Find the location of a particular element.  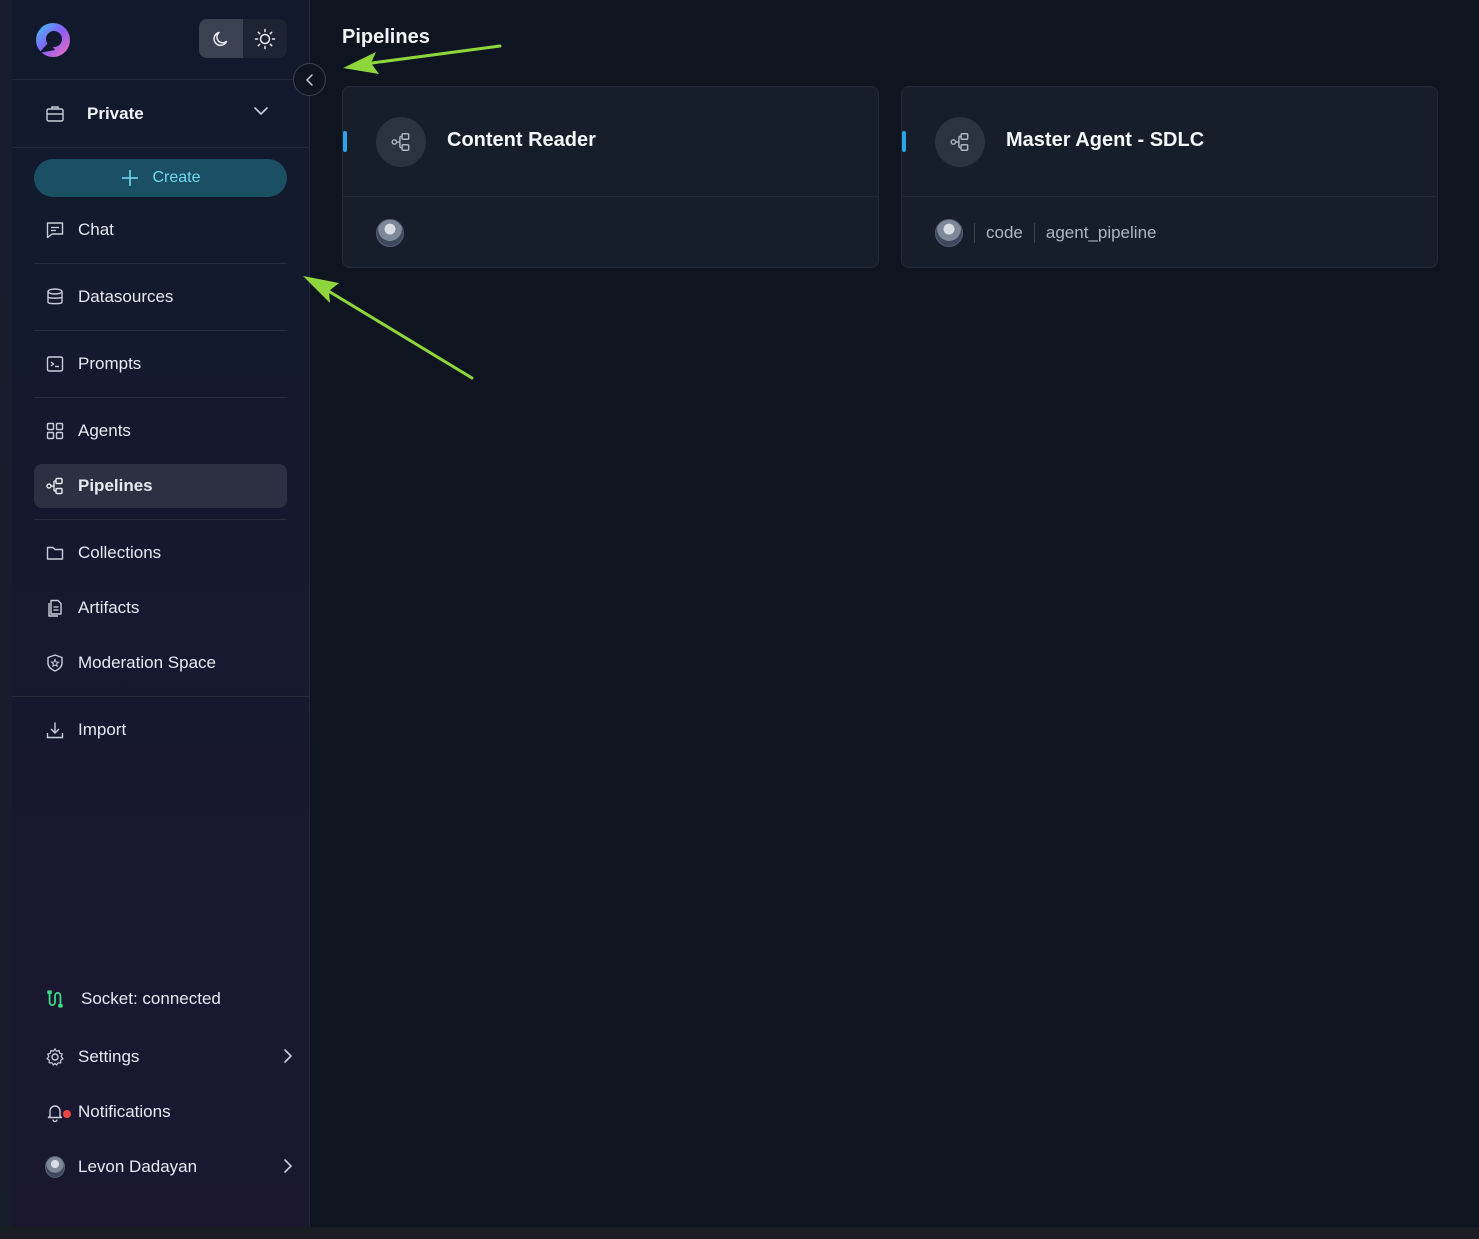

page-title: Pipelines is located at coordinates (386, 37).